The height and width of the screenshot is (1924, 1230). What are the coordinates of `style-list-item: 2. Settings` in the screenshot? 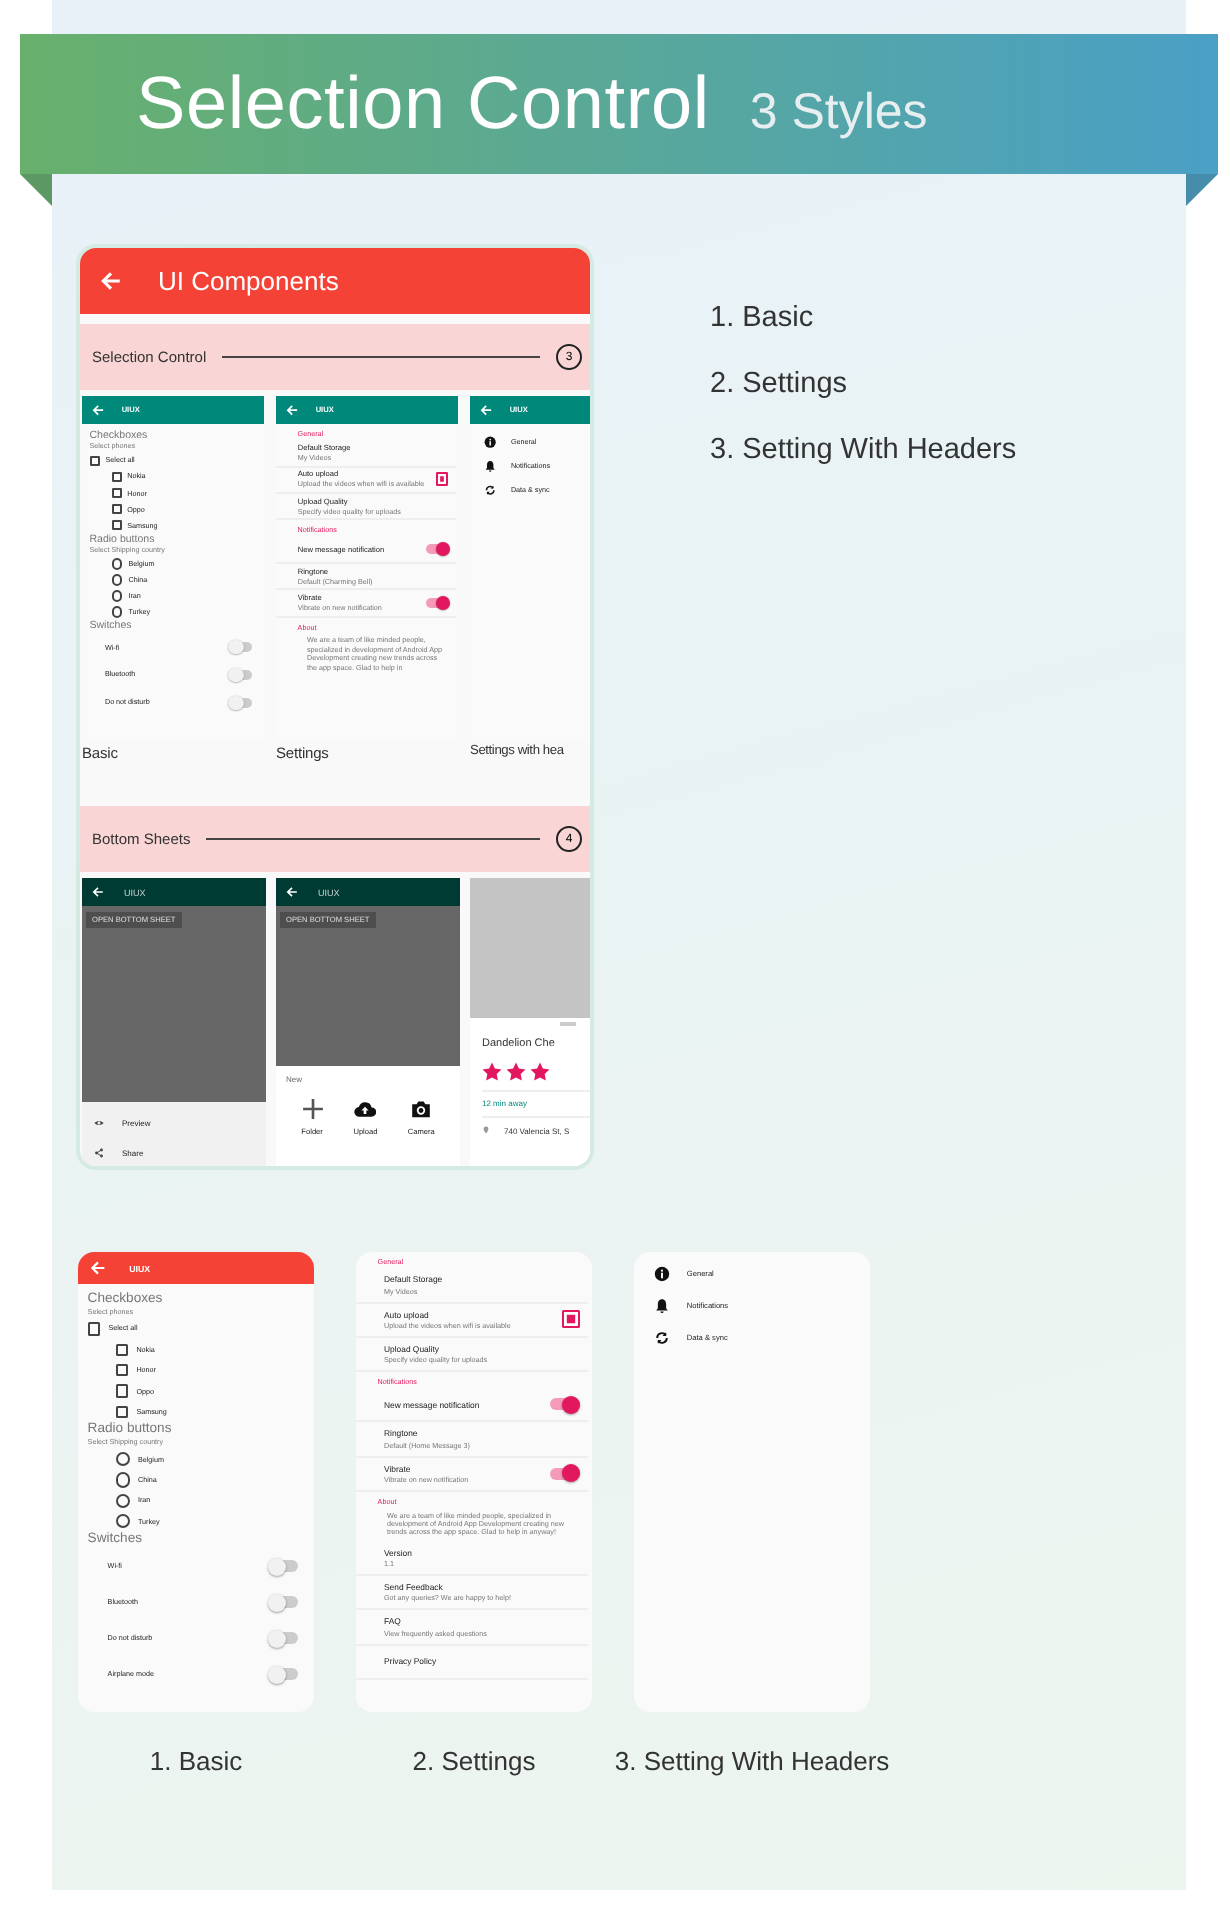 It's located at (780, 384).